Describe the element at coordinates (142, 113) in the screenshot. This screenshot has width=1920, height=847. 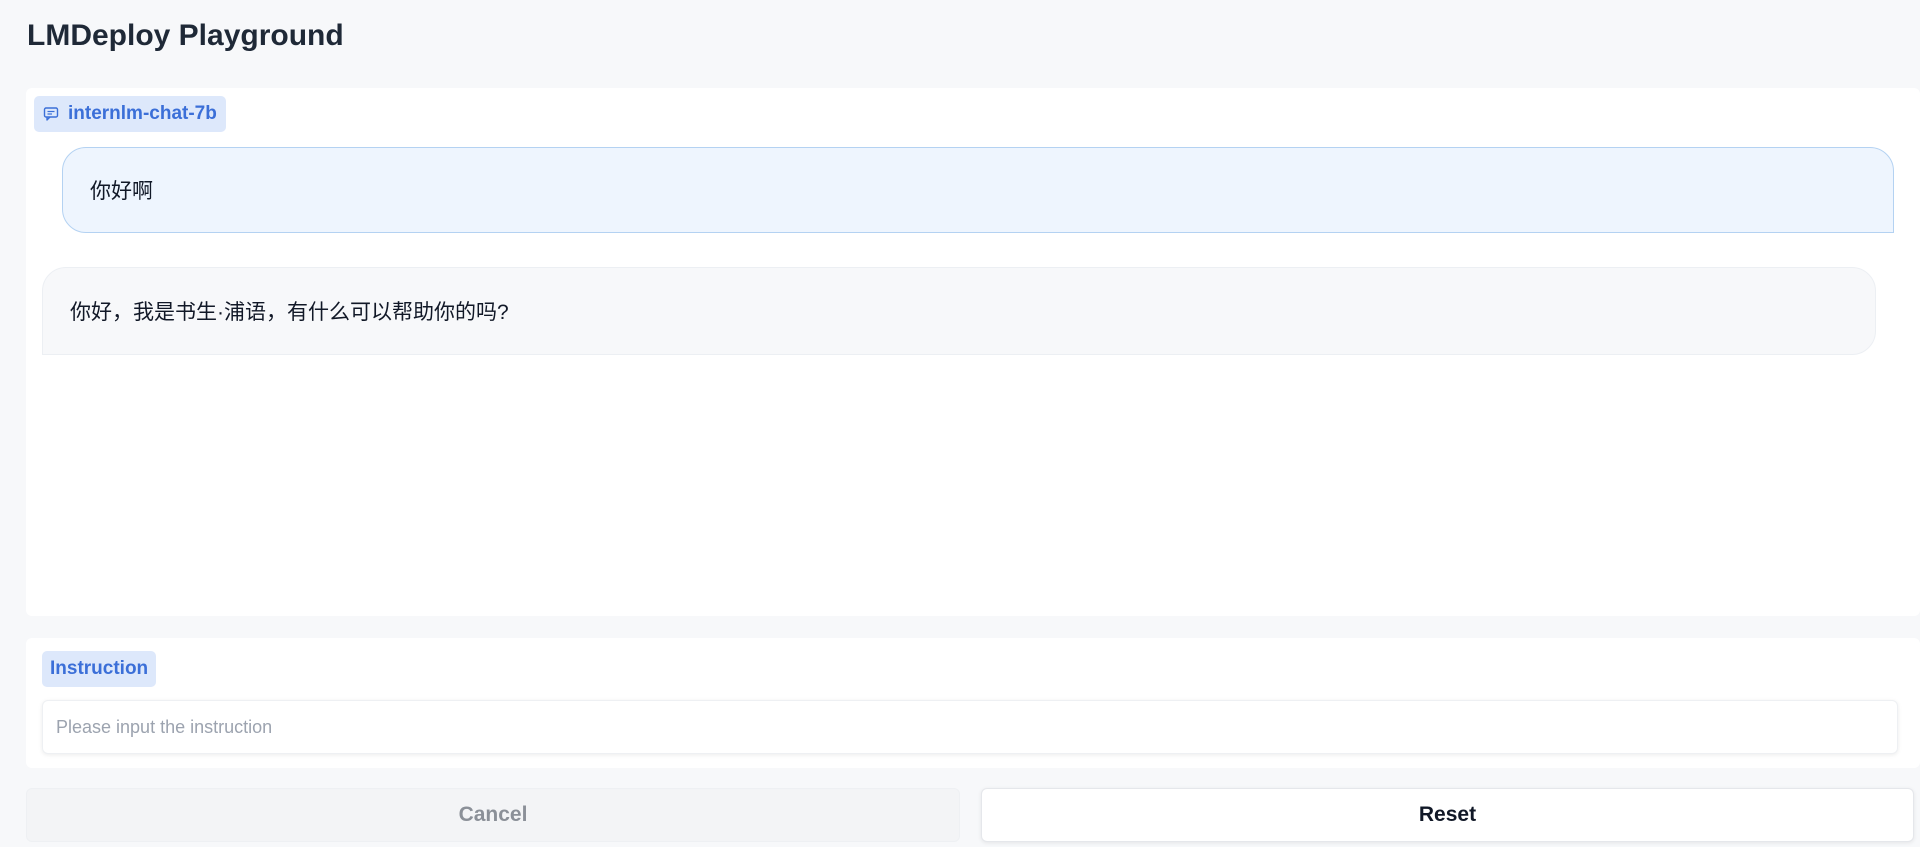
I see `model-name-label: internlm-chat-7b` at that location.